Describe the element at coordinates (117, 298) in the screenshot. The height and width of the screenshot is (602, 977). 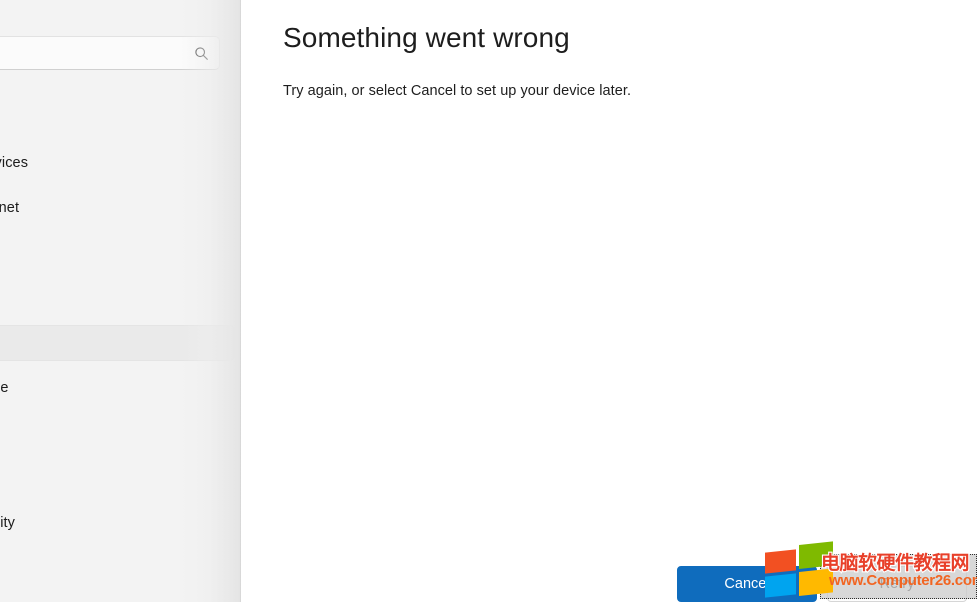
I see `sidebar-item-apps: Apps` at that location.